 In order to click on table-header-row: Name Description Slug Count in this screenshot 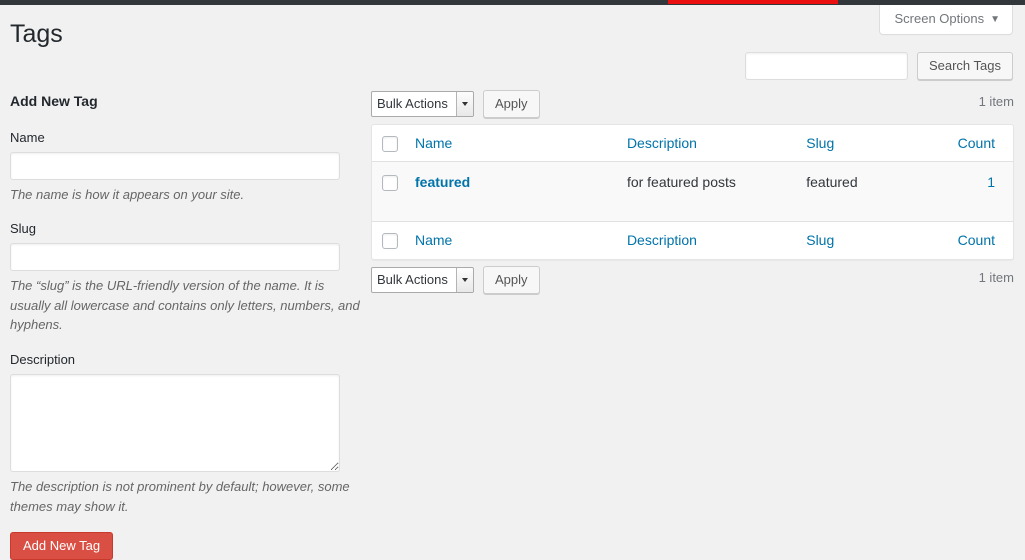, I will do `click(692, 144)`.